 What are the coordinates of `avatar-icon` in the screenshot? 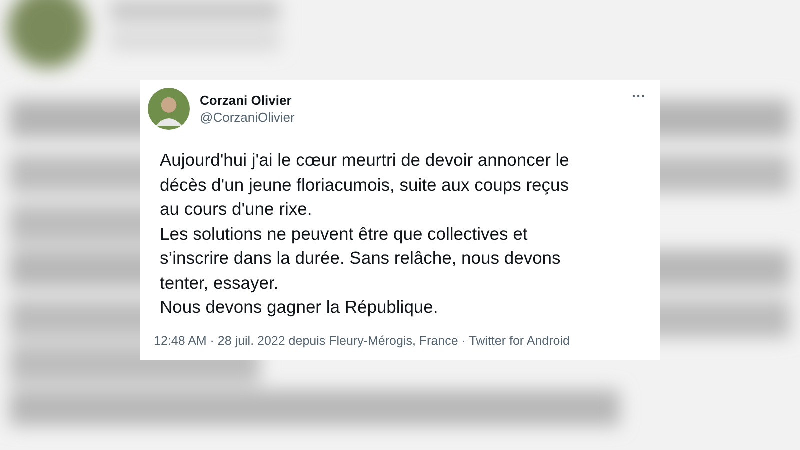 It's located at (169, 109).